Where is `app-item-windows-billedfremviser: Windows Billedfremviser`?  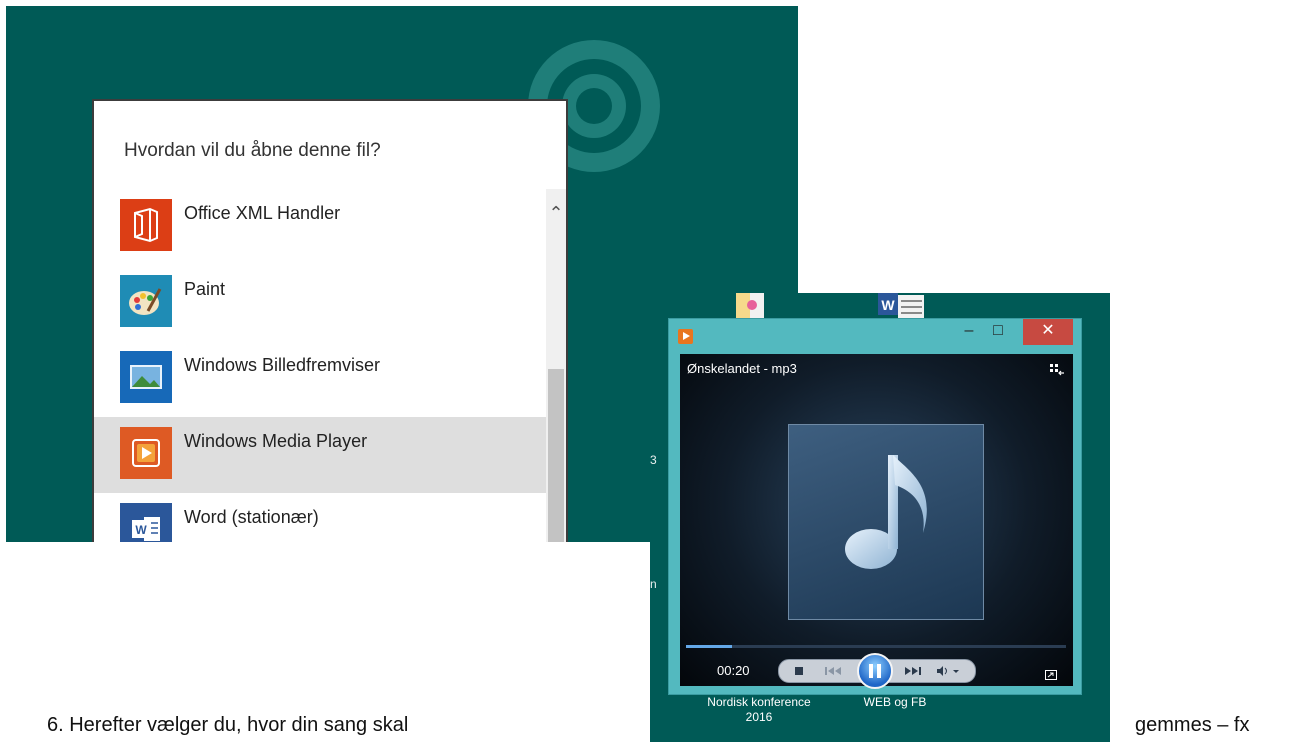 app-item-windows-billedfremviser: Windows Billedfremviser is located at coordinates (320, 379).